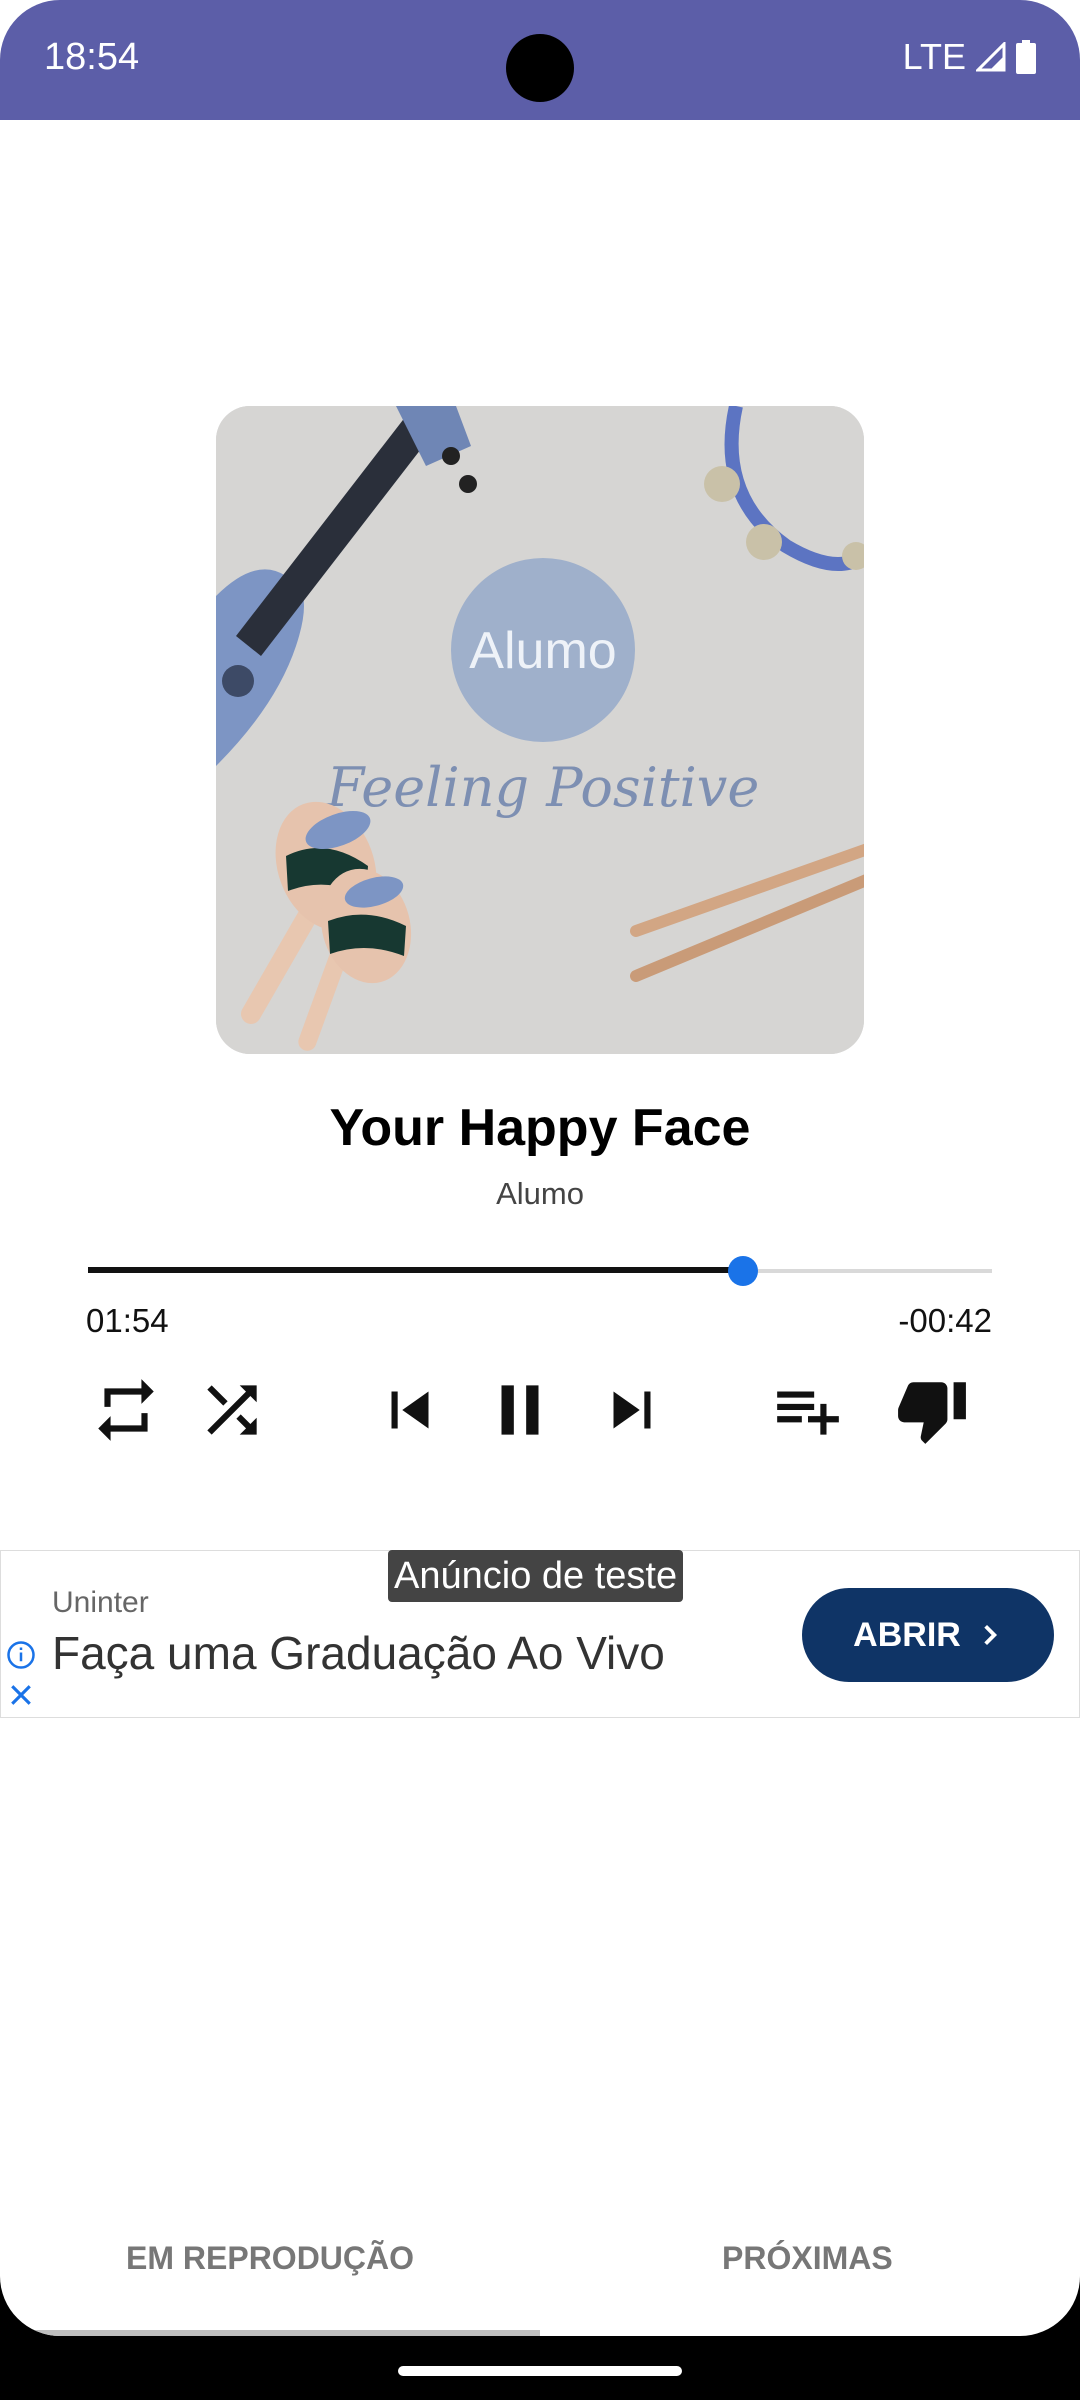  Describe the element at coordinates (270, 2258) in the screenshot. I see `tab-now-playing: EM REPRODUÇÃO` at that location.